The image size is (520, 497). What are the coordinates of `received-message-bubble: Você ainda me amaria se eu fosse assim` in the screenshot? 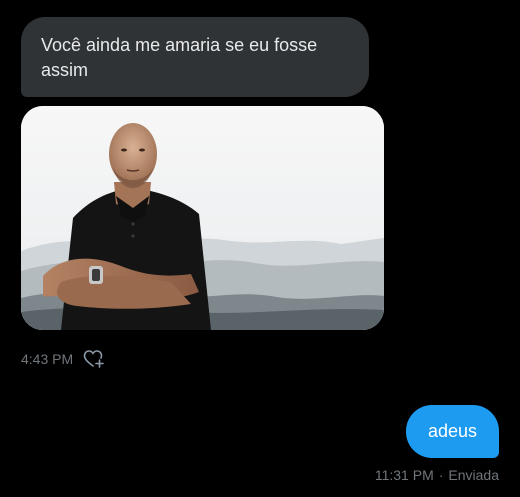 It's located at (195, 57).